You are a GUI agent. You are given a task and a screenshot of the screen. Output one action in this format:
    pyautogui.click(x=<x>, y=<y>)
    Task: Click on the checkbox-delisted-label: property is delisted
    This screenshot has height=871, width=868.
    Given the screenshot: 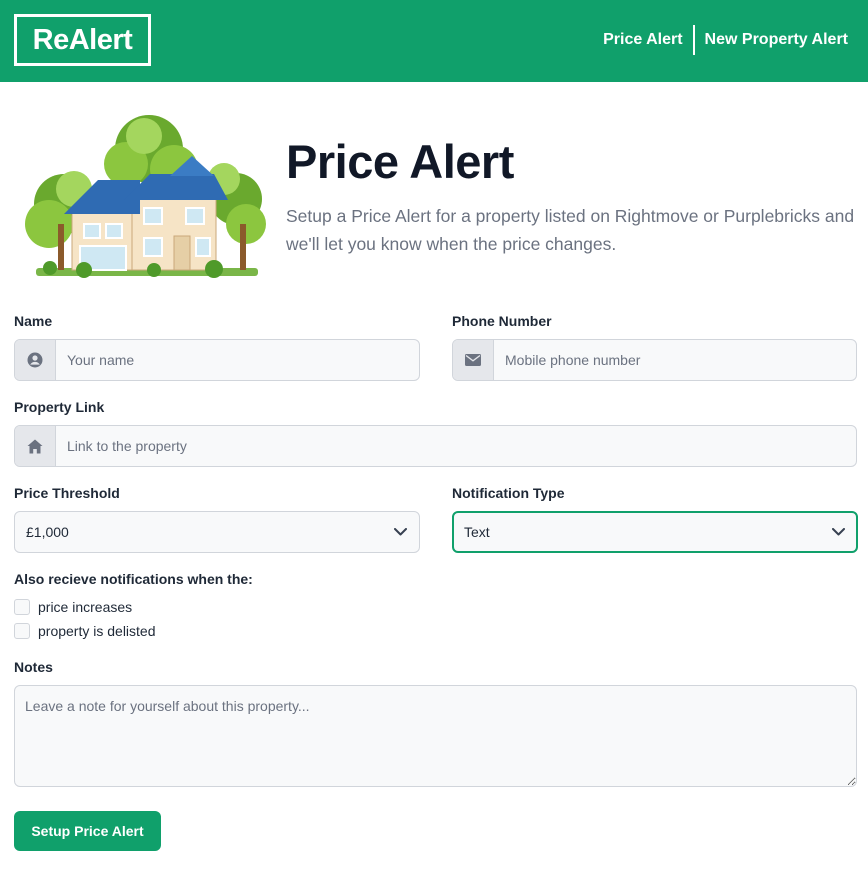 What is the action you would take?
    pyautogui.click(x=97, y=631)
    